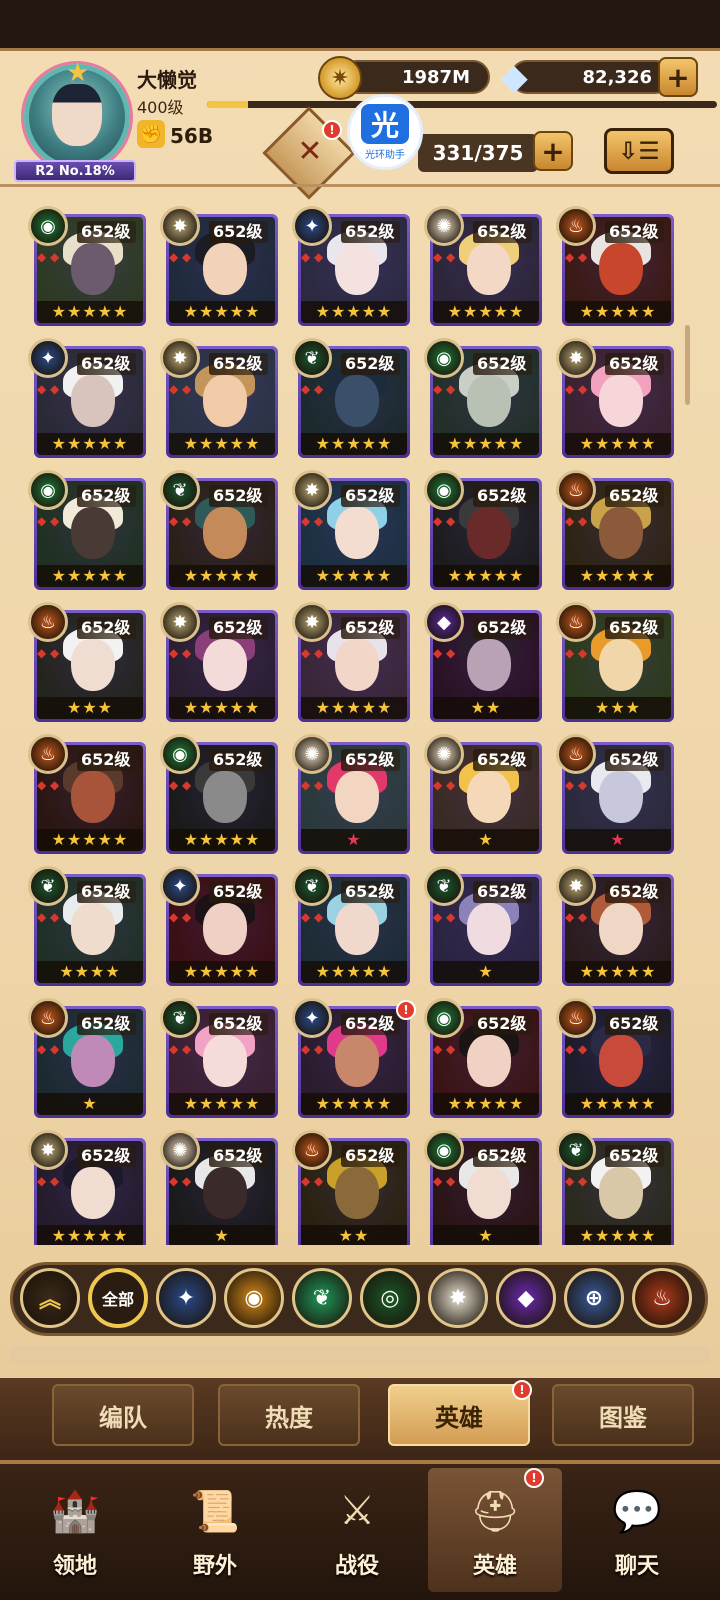  What do you see at coordinates (254, 1298) in the screenshot?
I see `filter-mauler-button: ◉` at bounding box center [254, 1298].